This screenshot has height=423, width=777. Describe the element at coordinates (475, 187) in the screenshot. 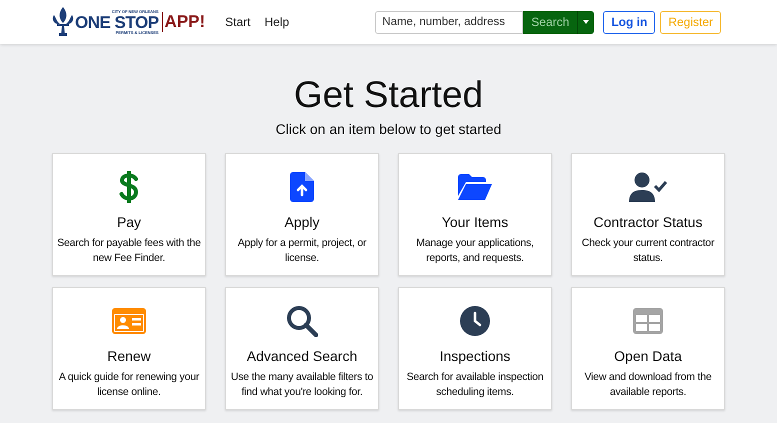

I see `folder-icon` at that location.